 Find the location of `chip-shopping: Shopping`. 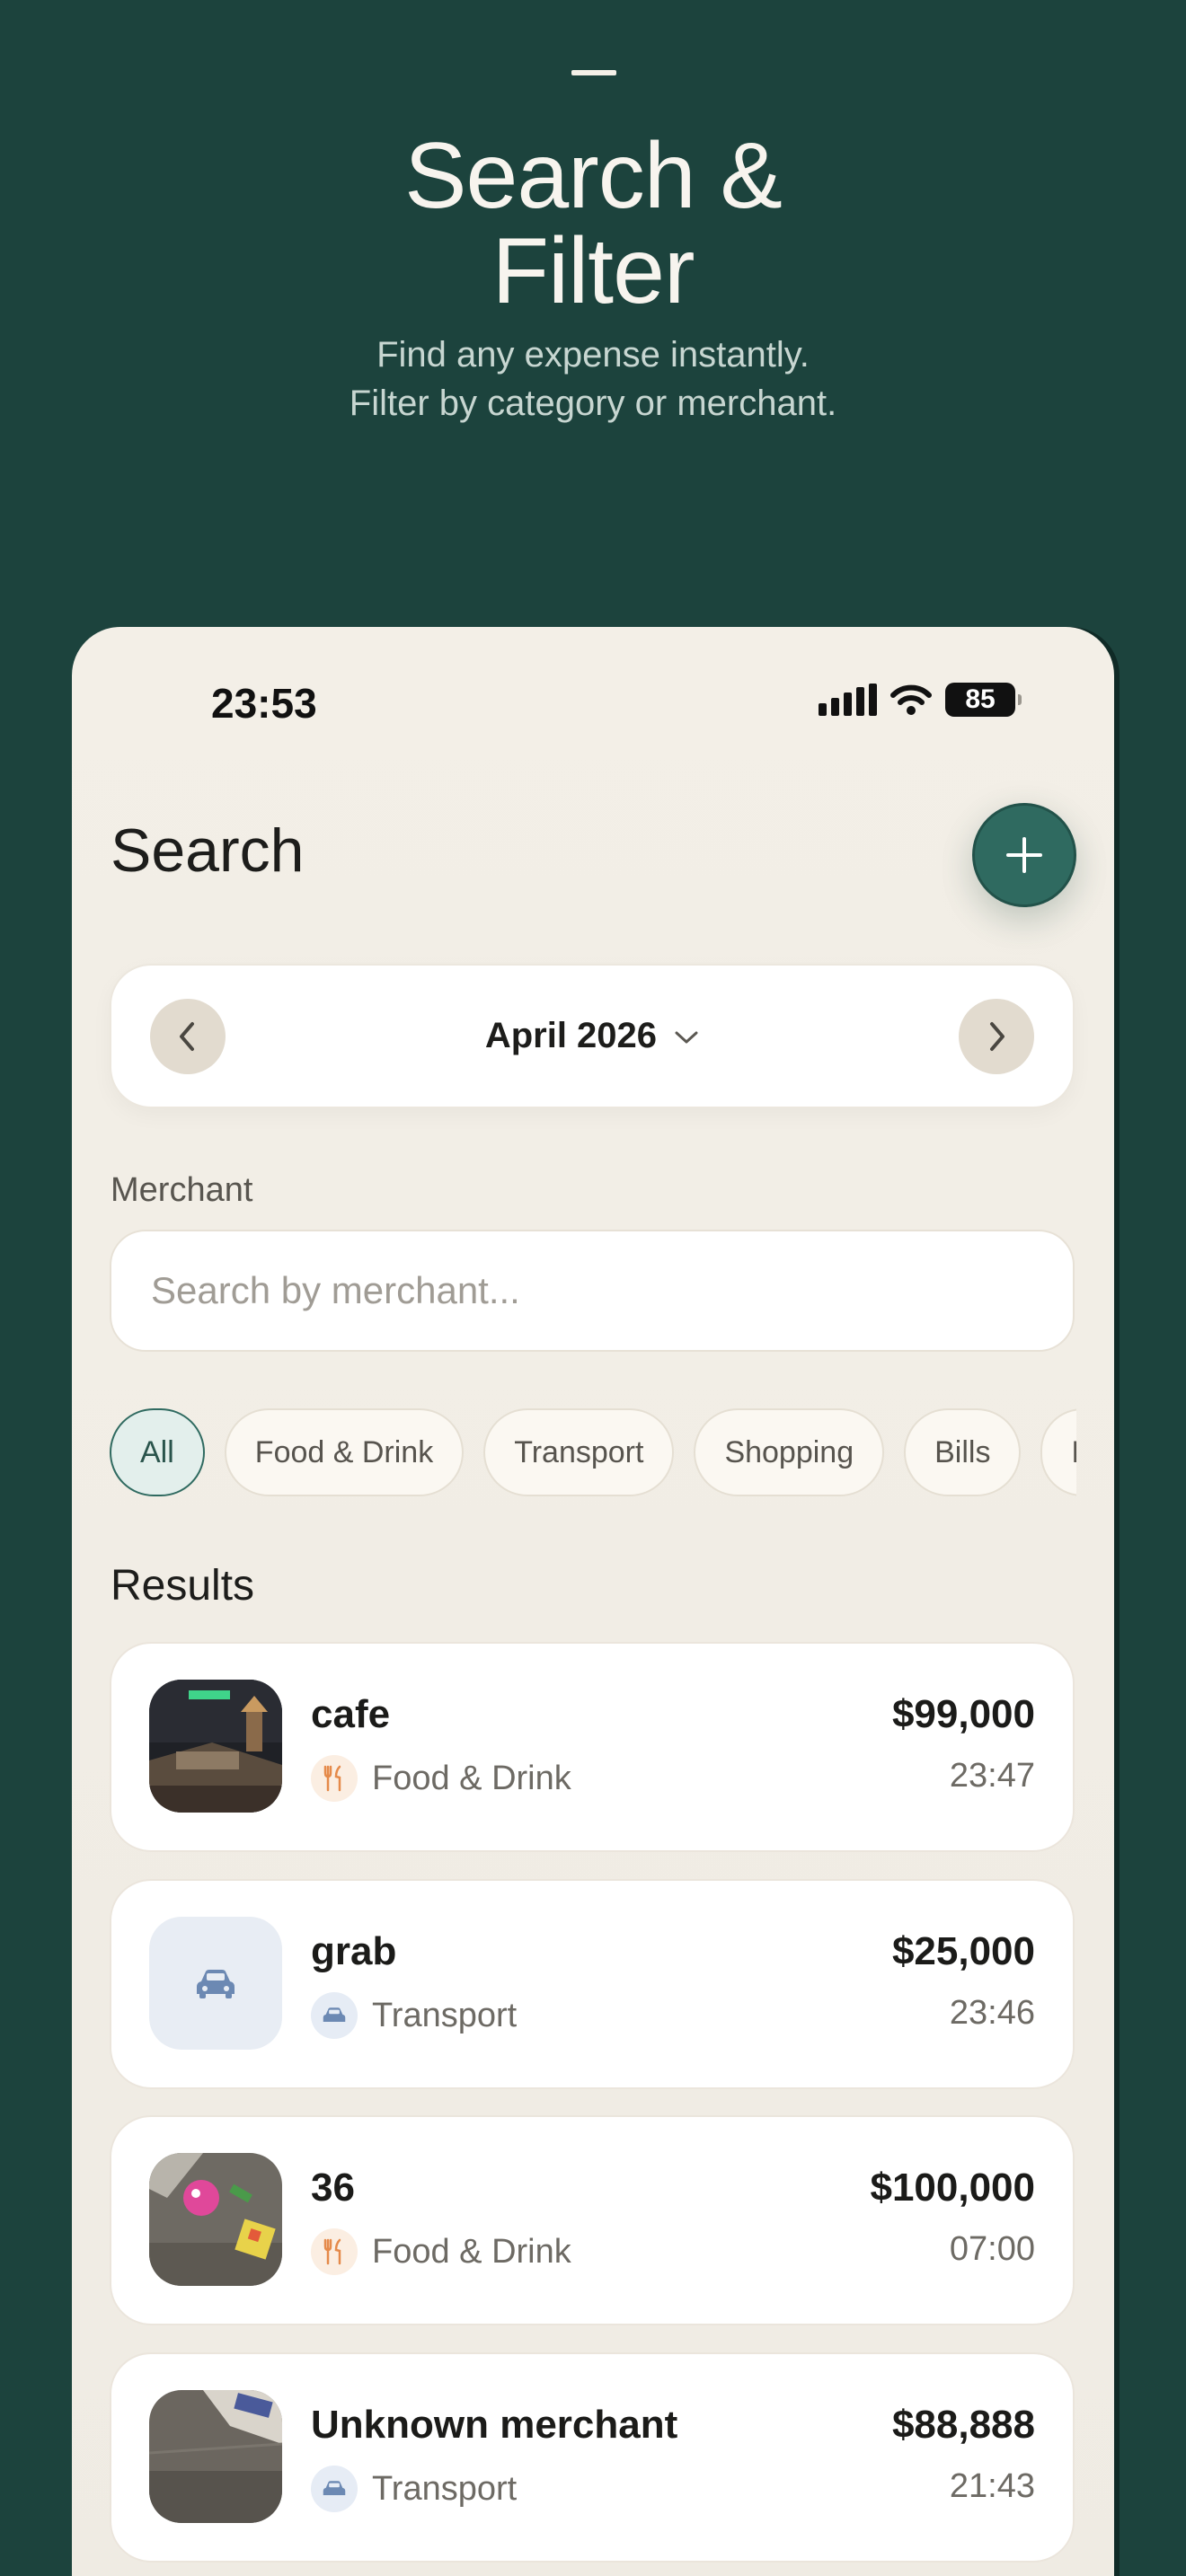

chip-shopping: Shopping is located at coordinates (789, 1452).